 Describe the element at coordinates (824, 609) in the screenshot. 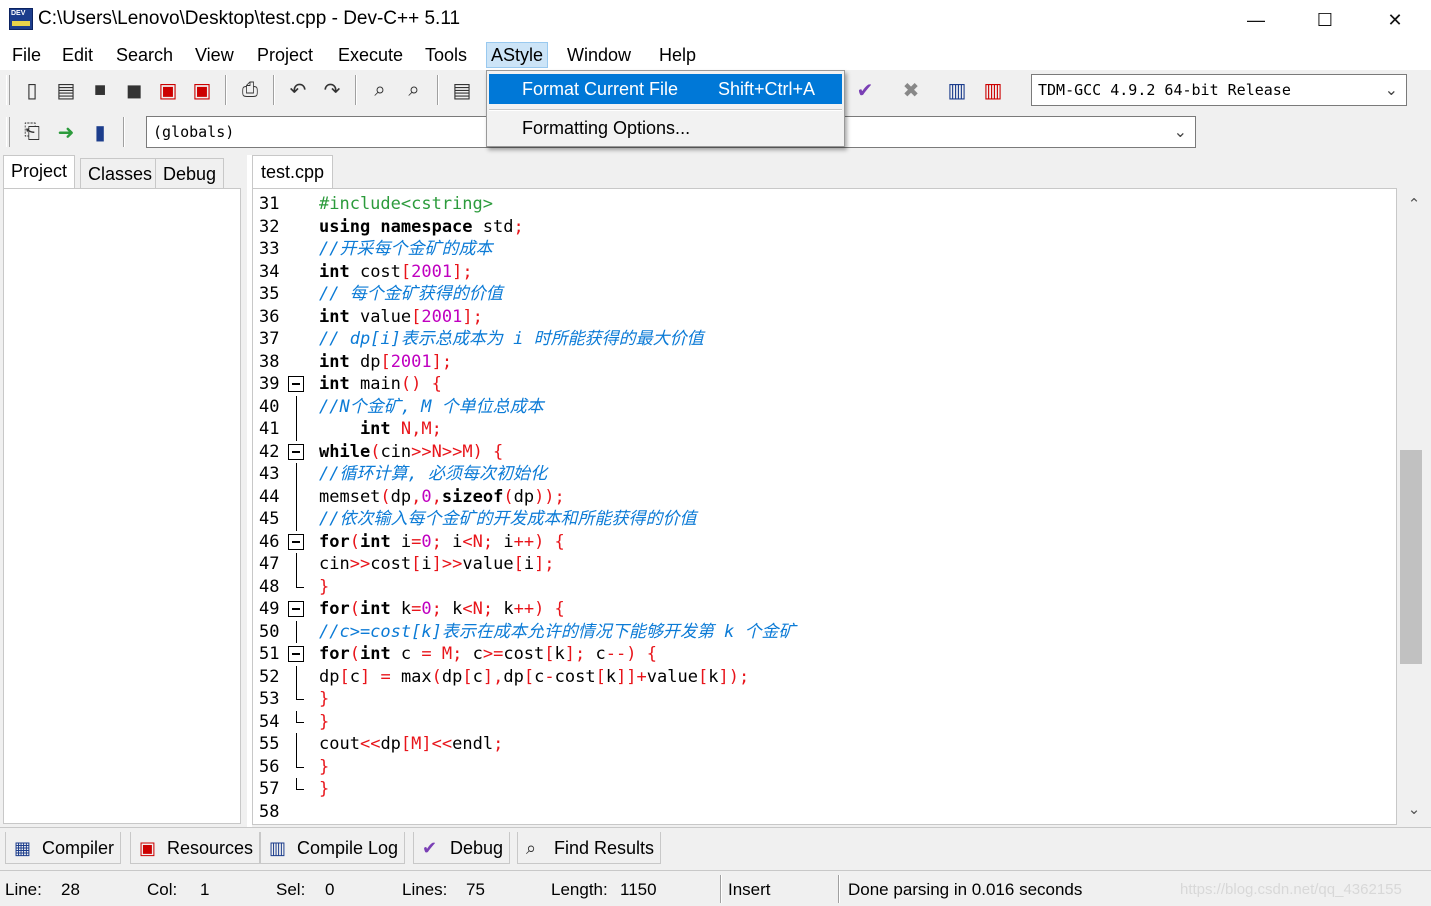

I see `code-line: 49 for(int k=0; k<N; k++) {` at that location.